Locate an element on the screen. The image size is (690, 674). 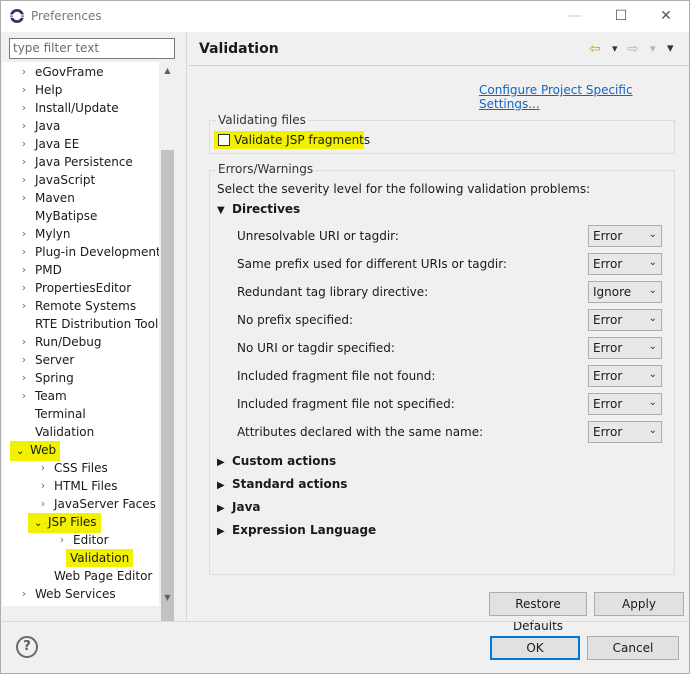
forward-menu-icon: ▾ is located at coordinates (653, 49).